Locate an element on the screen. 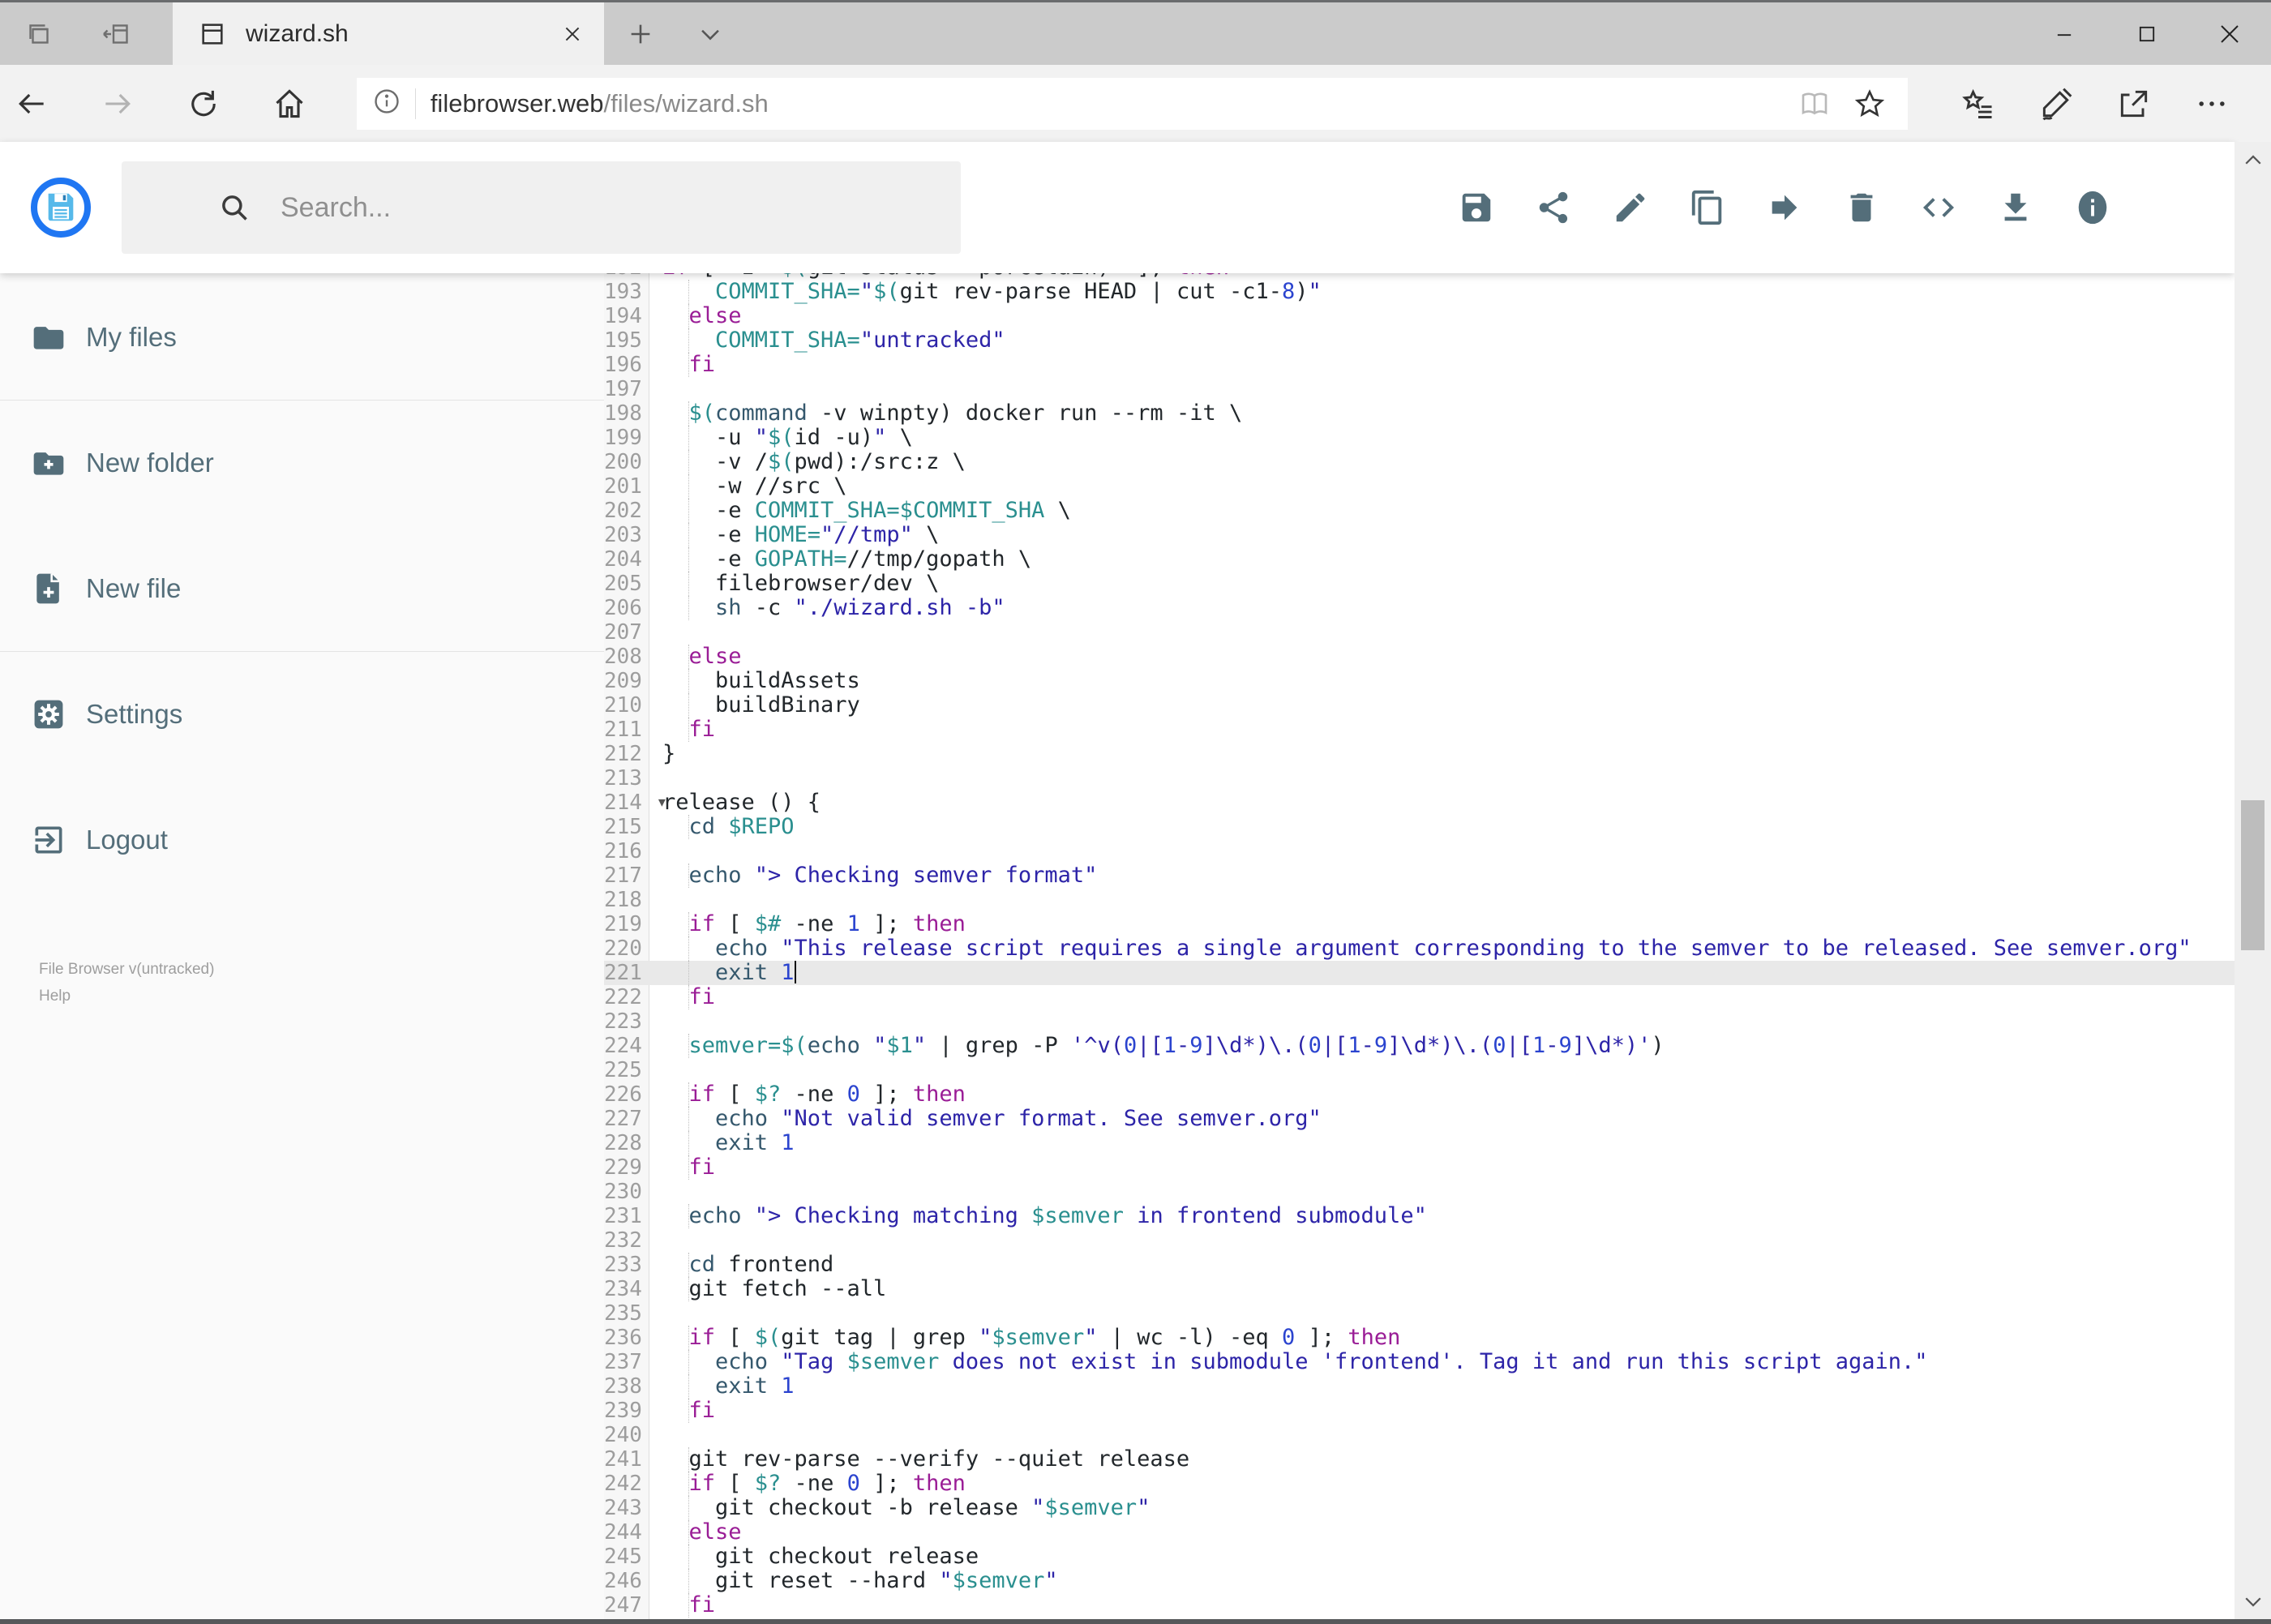 The height and width of the screenshot is (1624, 2271). vertical-scrollbar is located at coordinates (2253, 880).